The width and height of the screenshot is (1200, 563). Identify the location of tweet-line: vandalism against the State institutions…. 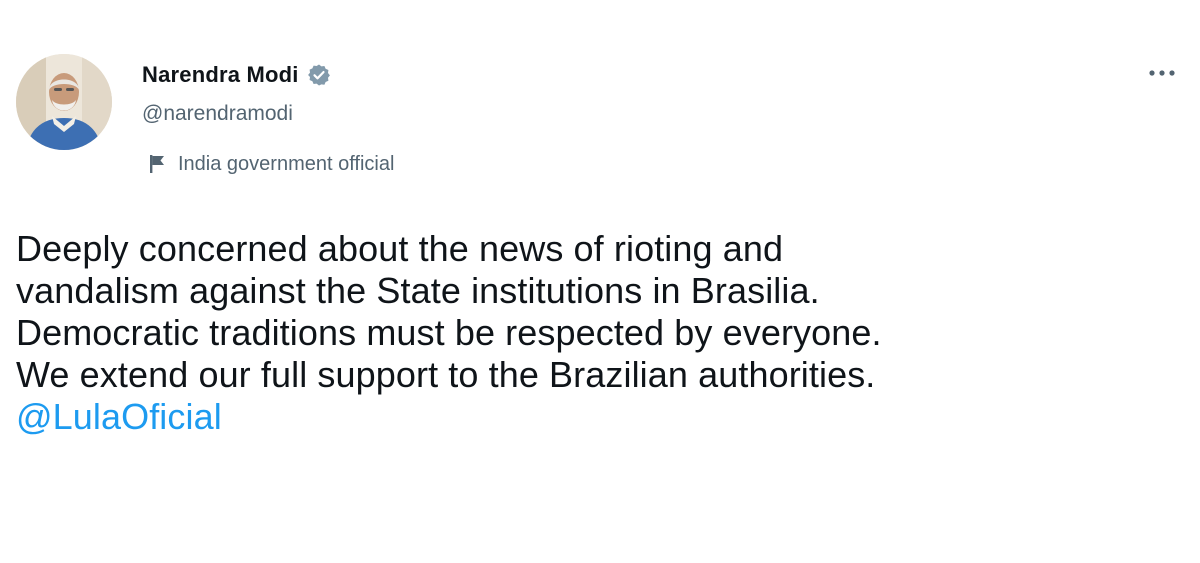
(418, 290).